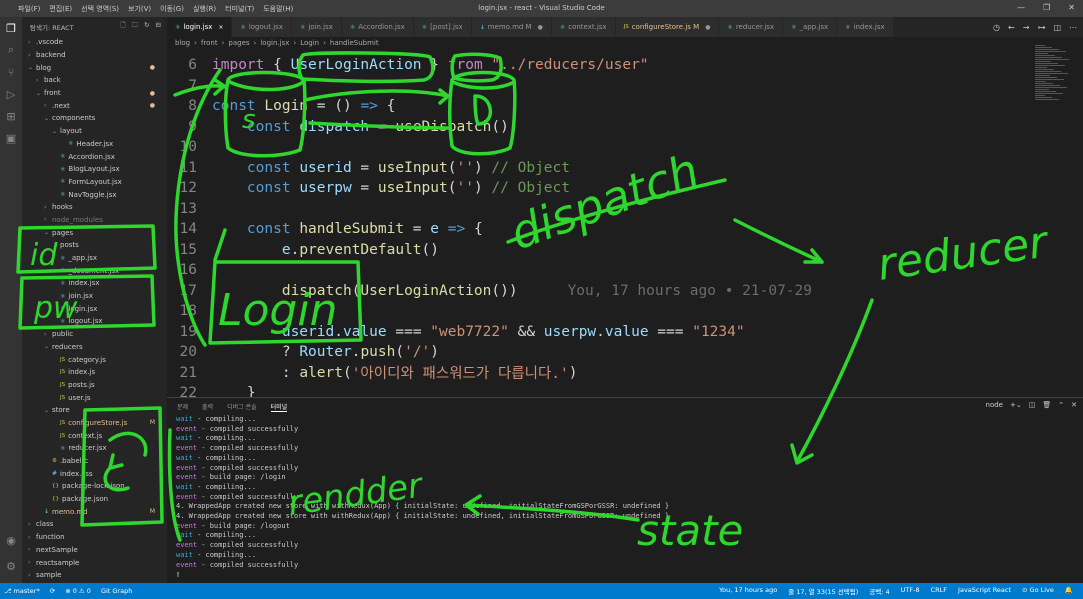  Describe the element at coordinates (413, 188) in the screenshot. I see `code-token: useInput` at that location.